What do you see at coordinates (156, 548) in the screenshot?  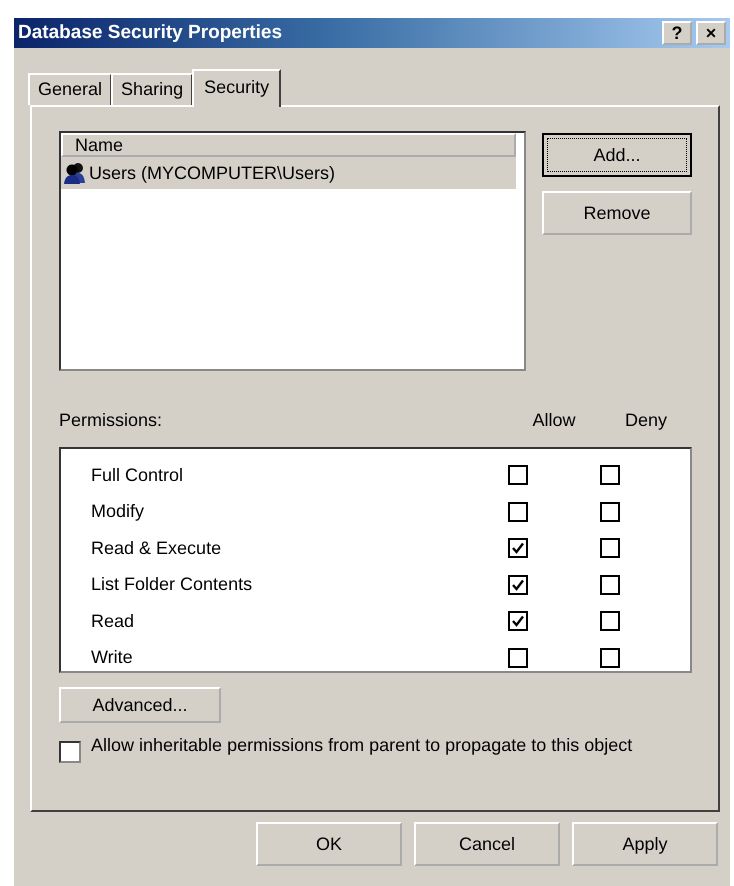 I see `permission-name: Read & Execute` at bounding box center [156, 548].